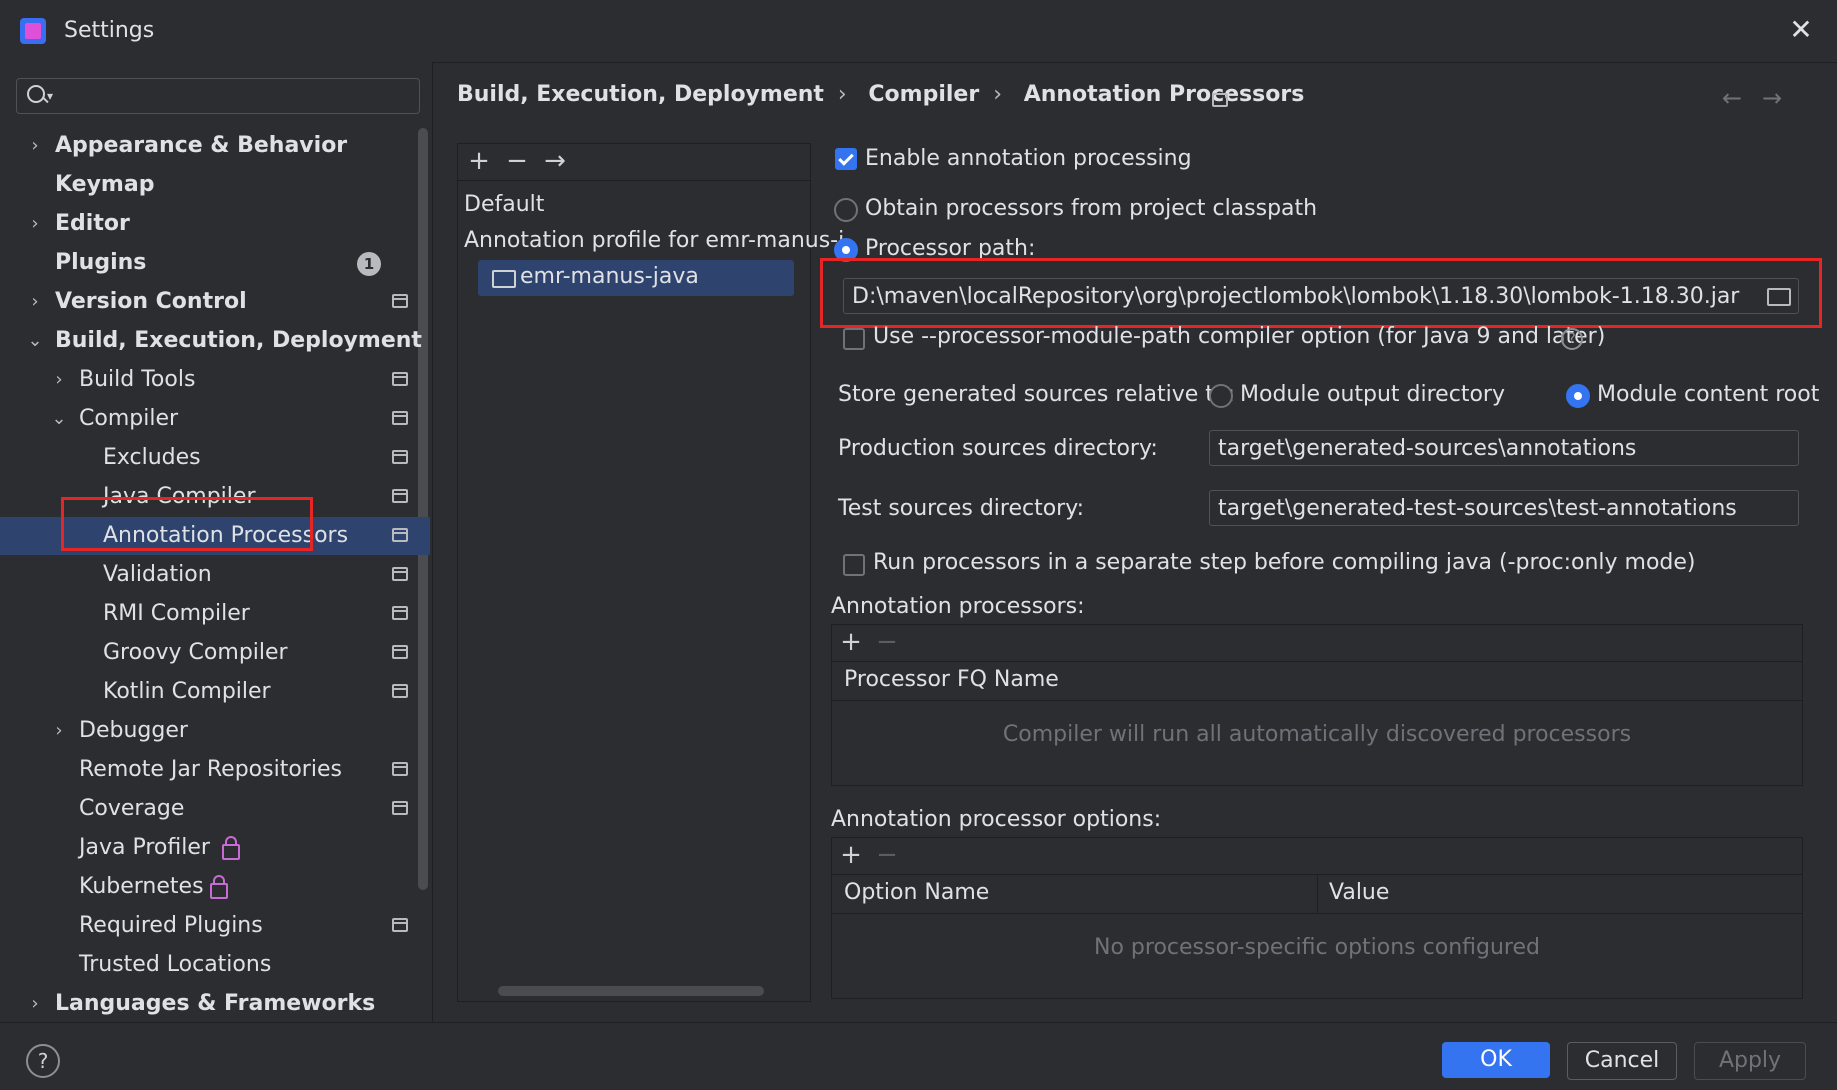  What do you see at coordinates (215, 458) in the screenshot?
I see `sidebar-item-excludes: Excludes` at bounding box center [215, 458].